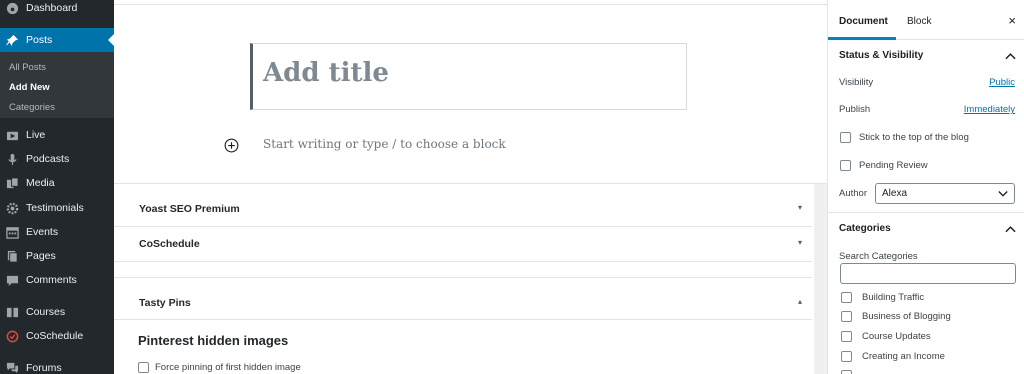 The width and height of the screenshot is (1024, 374). Describe the element at coordinates (845, 165) in the screenshot. I see `pending-review-checkbox` at that location.